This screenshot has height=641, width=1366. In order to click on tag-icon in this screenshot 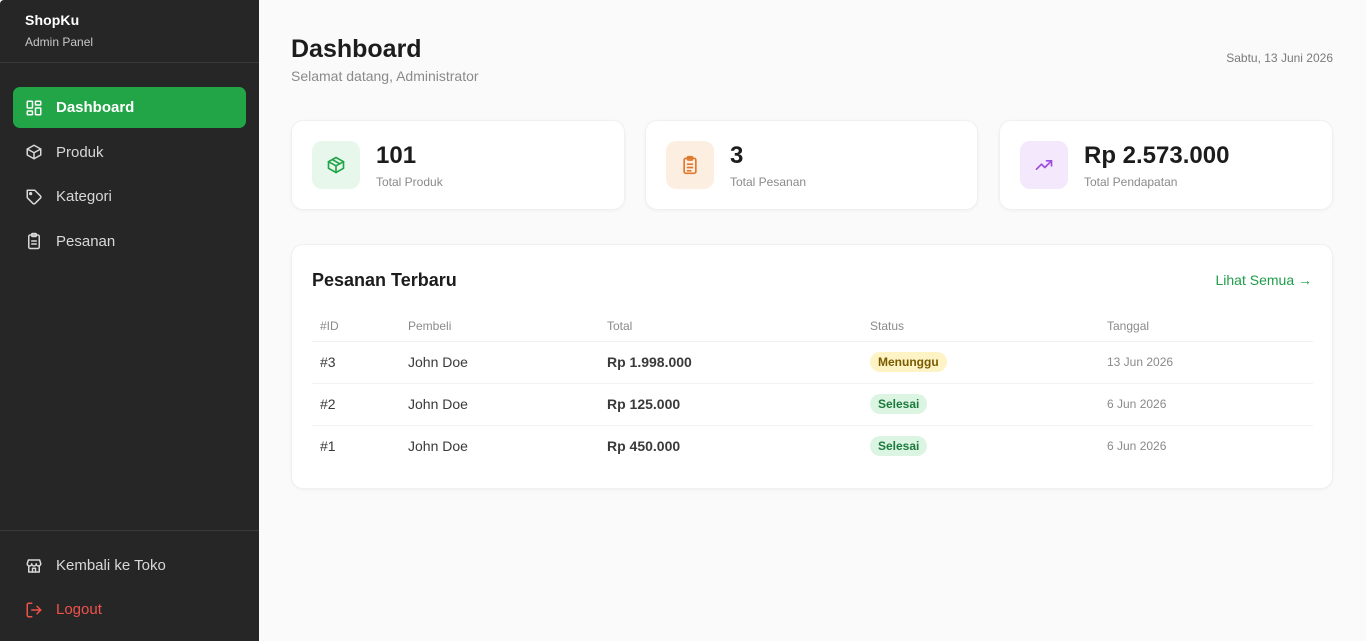, I will do `click(34, 197)`.